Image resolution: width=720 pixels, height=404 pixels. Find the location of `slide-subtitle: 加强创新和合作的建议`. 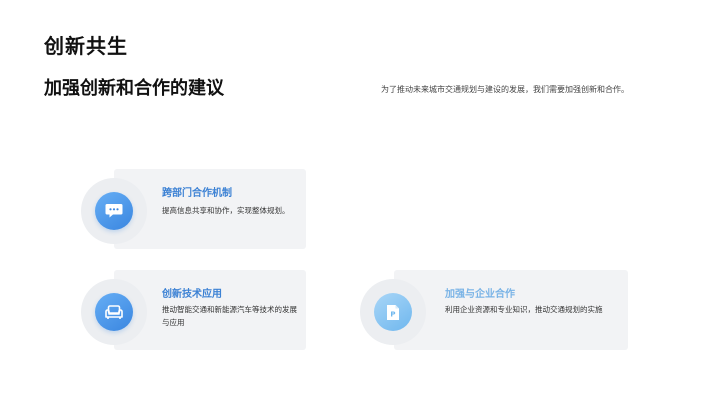

slide-subtitle: 加强创新和合作的建议 is located at coordinates (134, 88).